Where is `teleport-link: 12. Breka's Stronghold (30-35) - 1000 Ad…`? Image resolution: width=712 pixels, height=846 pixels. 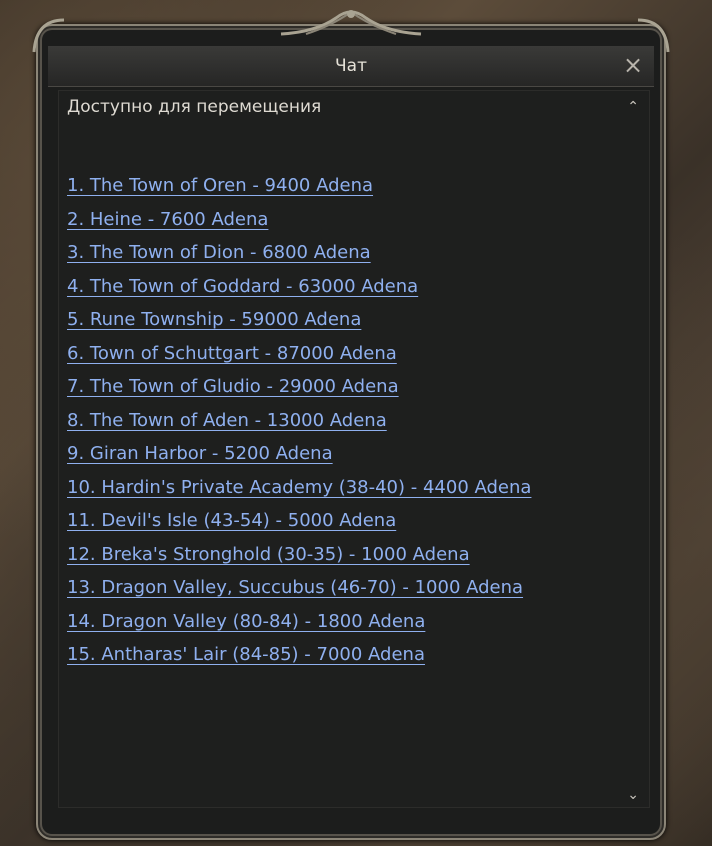 teleport-link: 12. Breka's Stronghold (30-35) - 1000 Ad… is located at coordinates (343, 555).